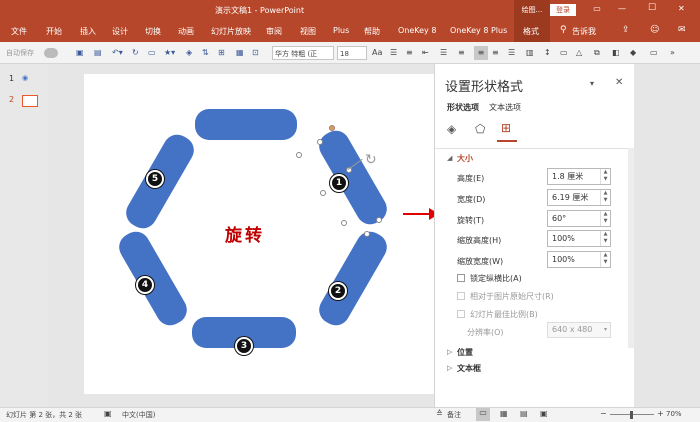 This screenshot has height=422, width=700. What do you see at coordinates (597, 53) in the screenshot?
I see `arrange-icon: ⧉` at bounding box center [597, 53].